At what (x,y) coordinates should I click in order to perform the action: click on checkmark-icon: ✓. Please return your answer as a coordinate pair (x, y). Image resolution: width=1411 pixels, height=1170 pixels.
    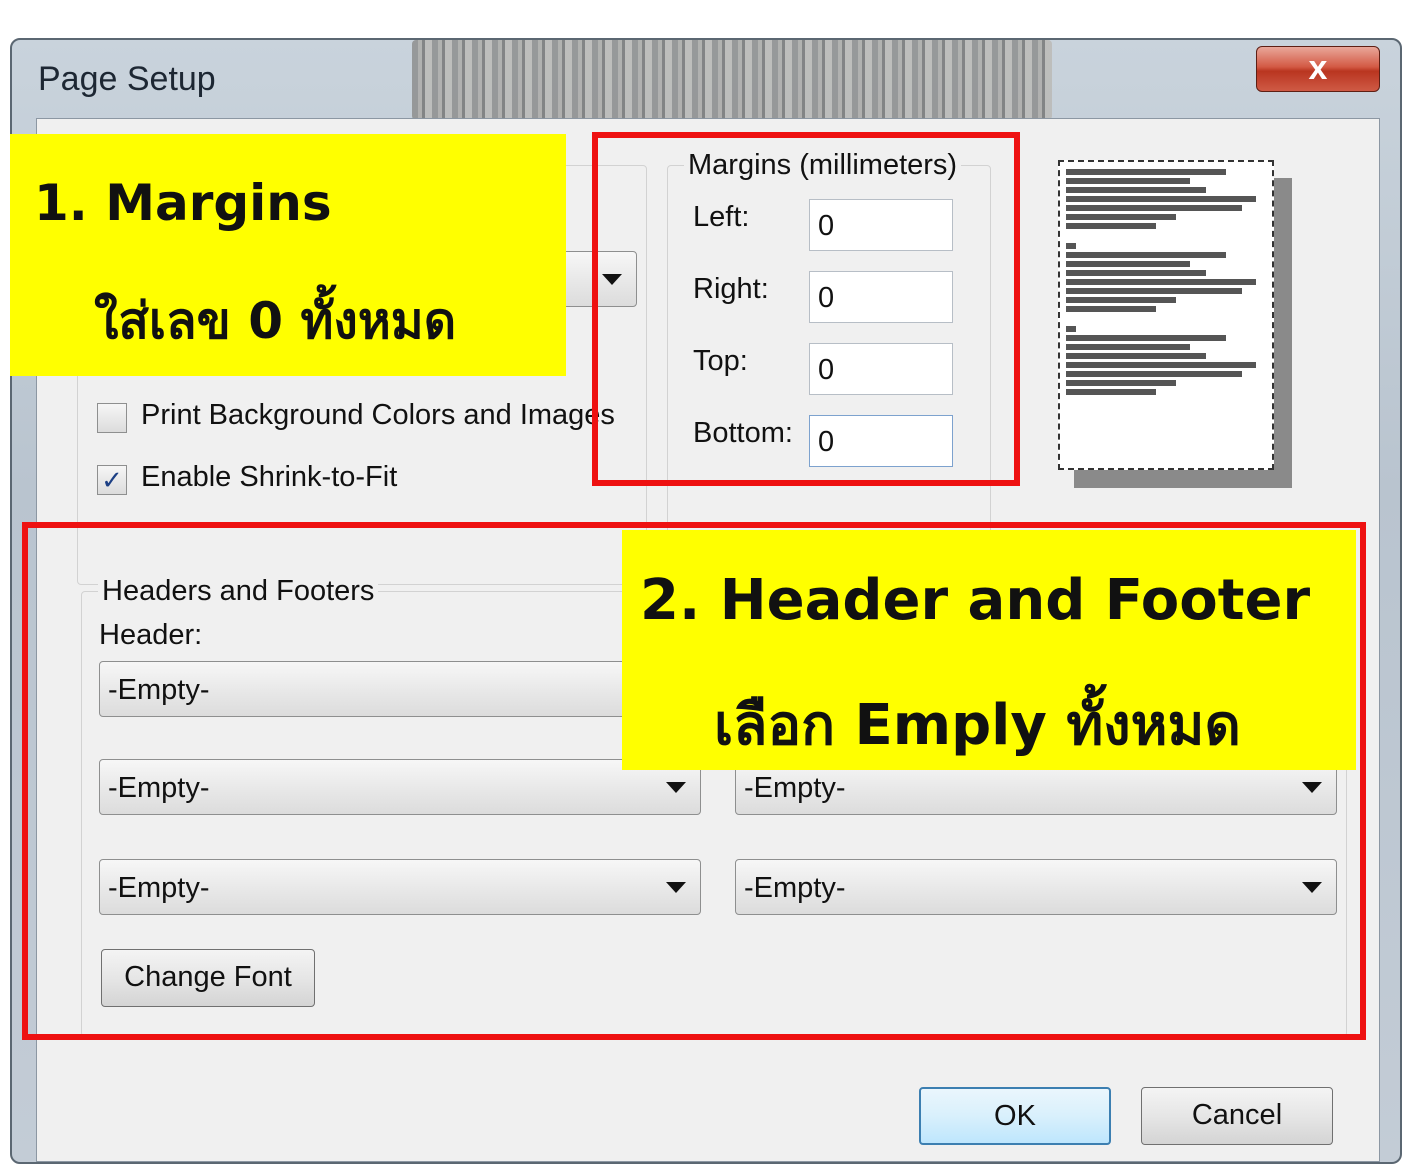
    Looking at the image, I should click on (112, 480).